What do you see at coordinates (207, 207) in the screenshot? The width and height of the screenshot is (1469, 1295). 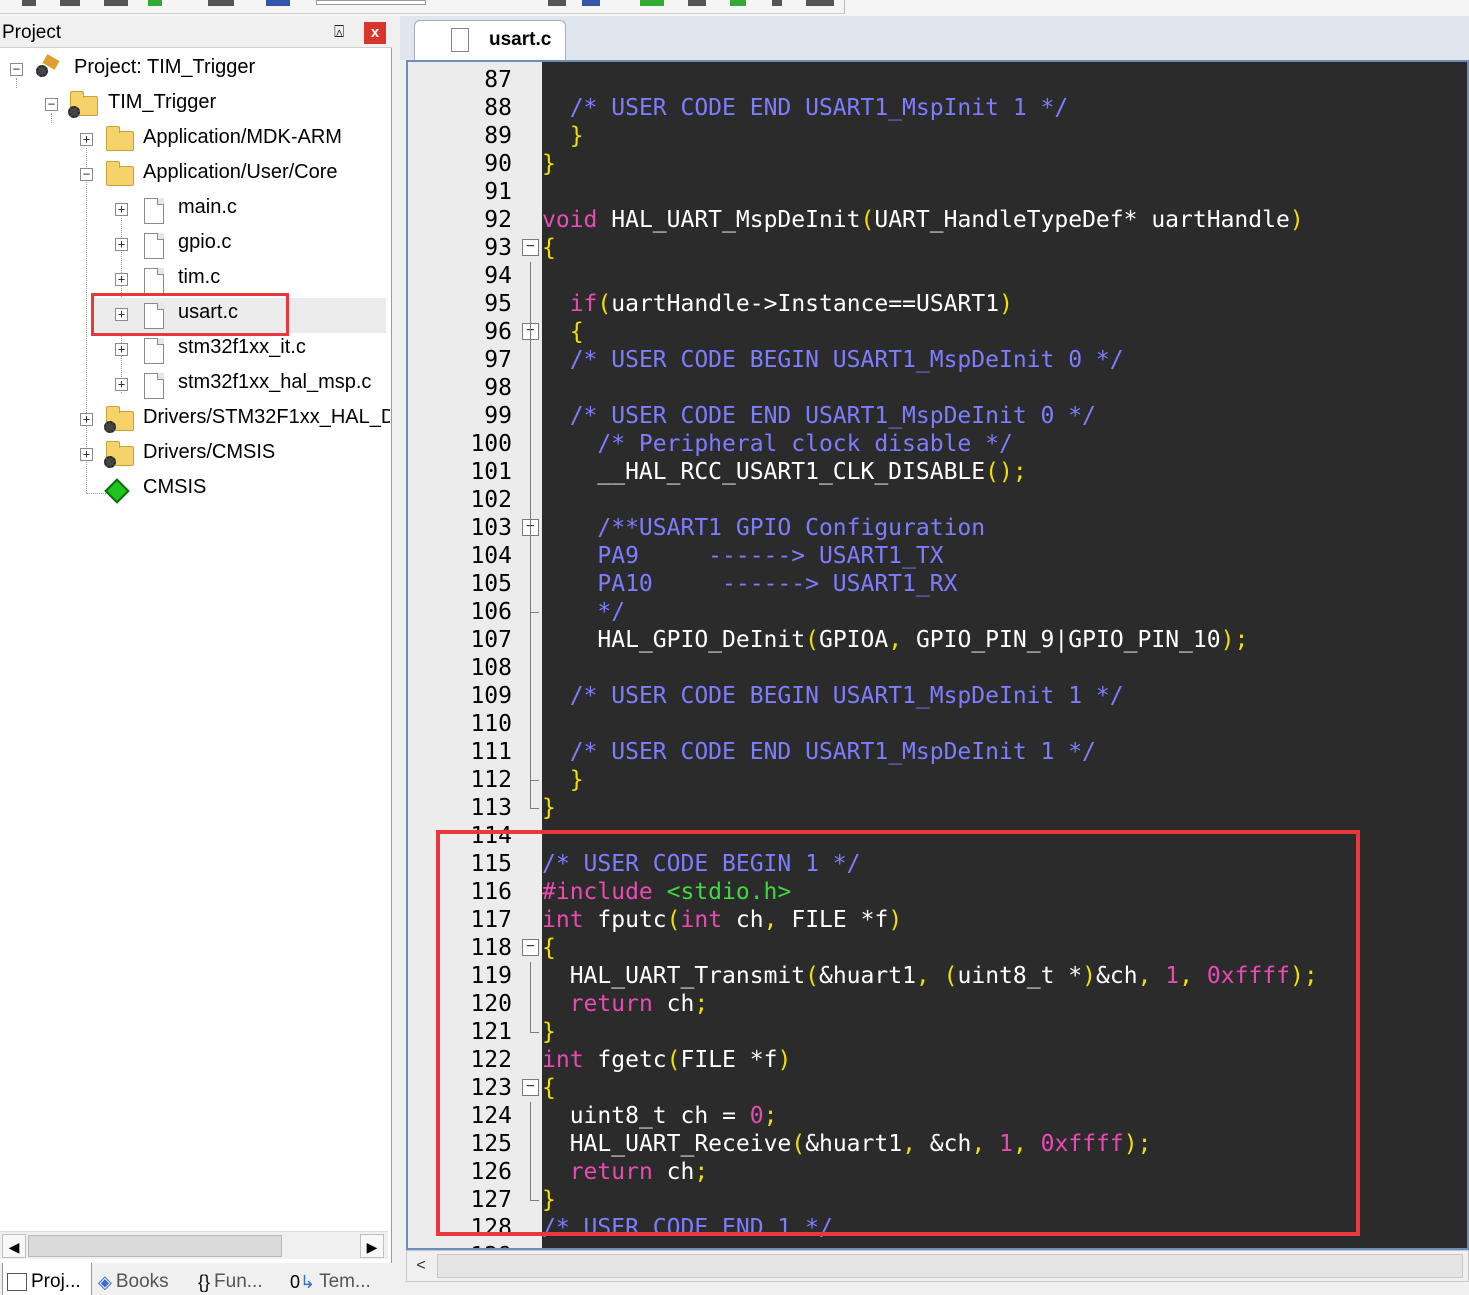 I see `tree-file-label: main.c` at bounding box center [207, 207].